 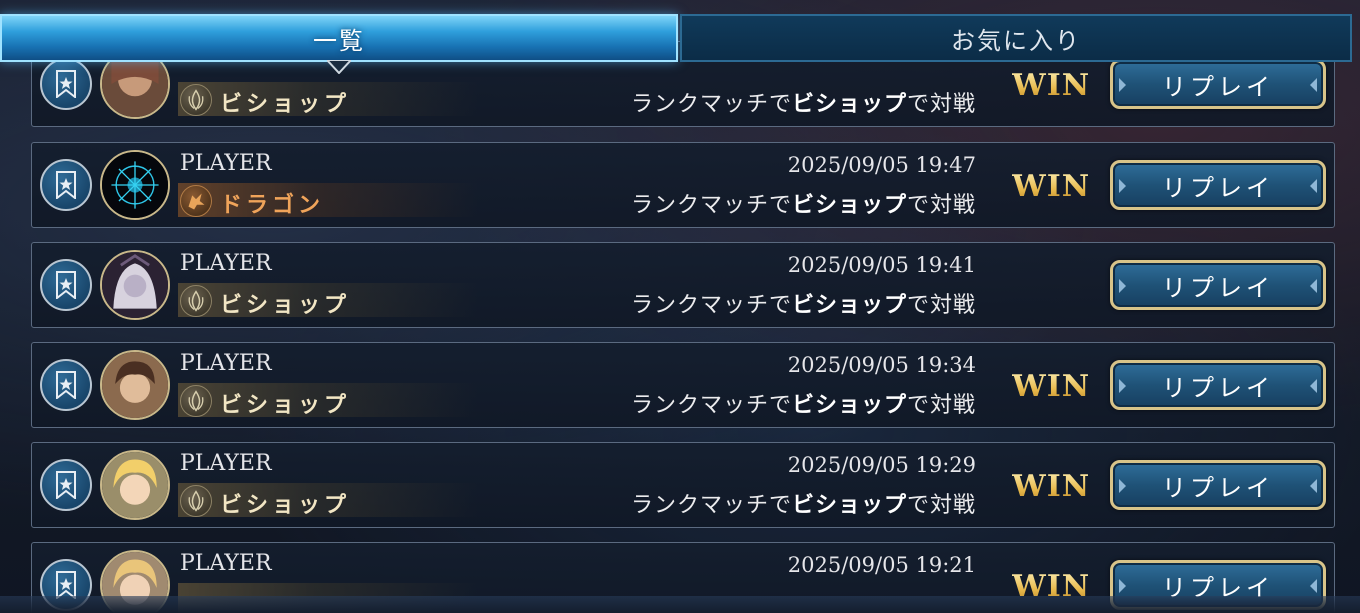 I want to click on match-datetime: 2025/09/05 19:41, so click(x=881, y=265).